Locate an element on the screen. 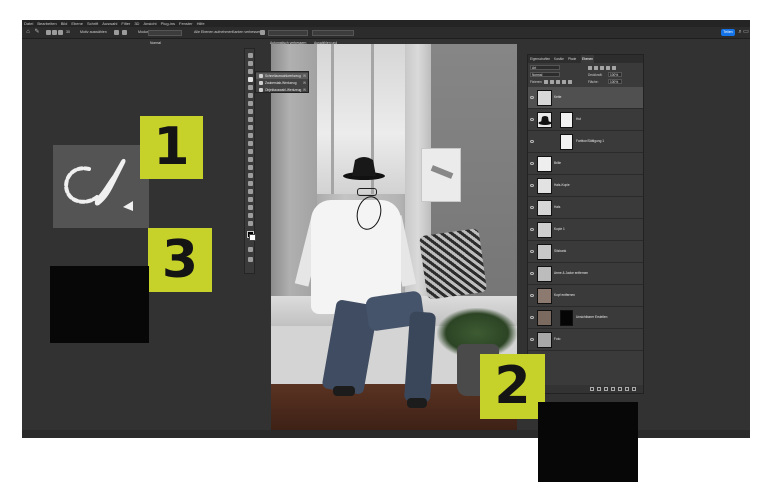 Image resolution: width=770 pixels, height=502 pixels. add-mask-icon is located at coordinates (606, 389).